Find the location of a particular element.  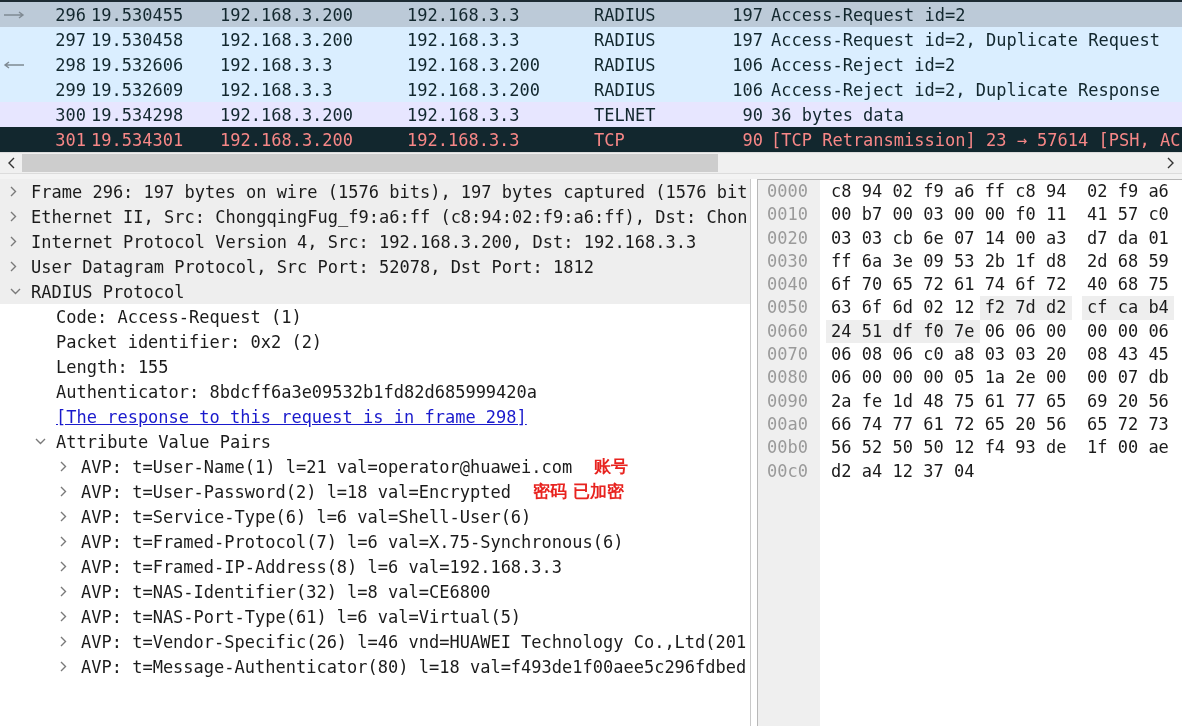

hex-byte: 65 is located at coordinates (1056, 401).